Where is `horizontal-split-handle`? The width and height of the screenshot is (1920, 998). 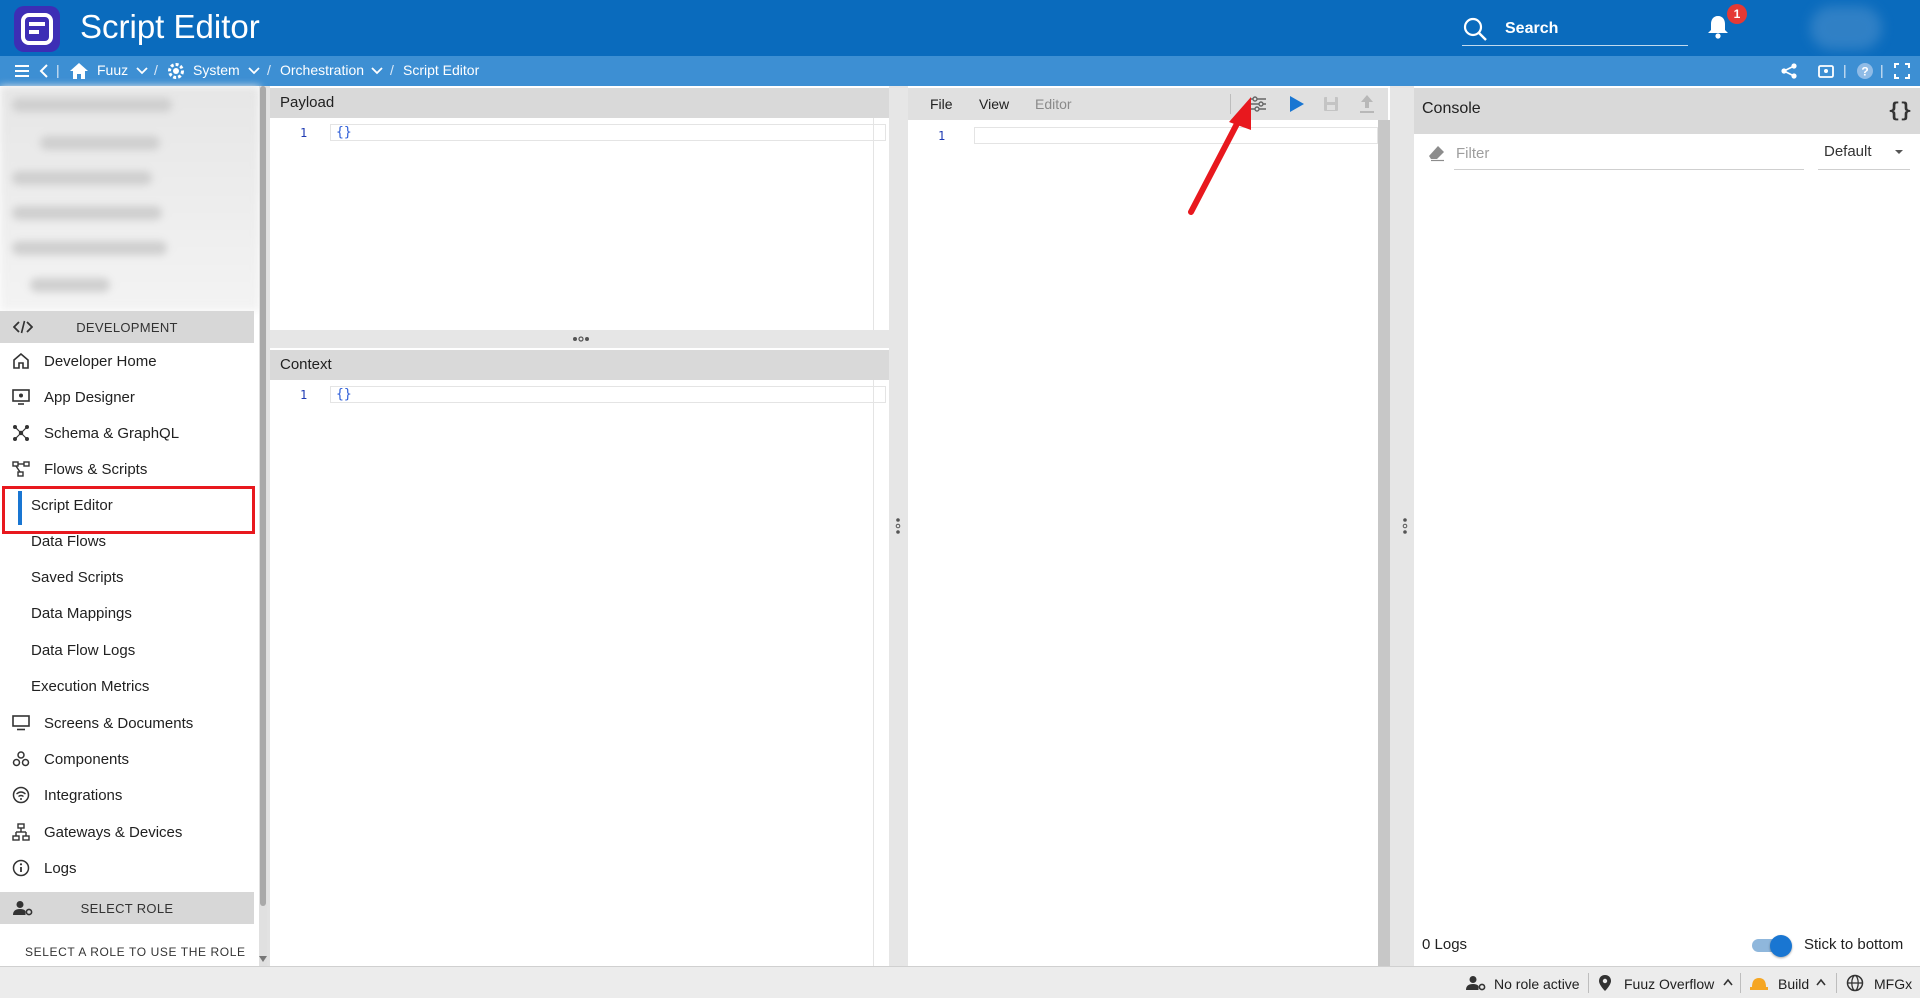
horizontal-split-handle is located at coordinates (579, 339).